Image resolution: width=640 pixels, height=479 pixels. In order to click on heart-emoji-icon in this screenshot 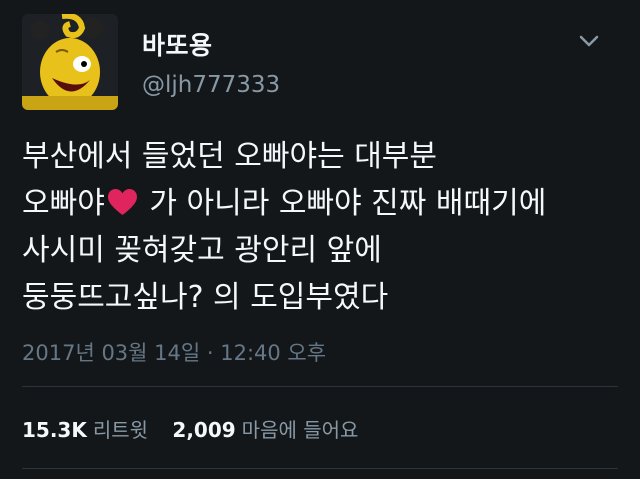, I will do `click(122, 202)`.